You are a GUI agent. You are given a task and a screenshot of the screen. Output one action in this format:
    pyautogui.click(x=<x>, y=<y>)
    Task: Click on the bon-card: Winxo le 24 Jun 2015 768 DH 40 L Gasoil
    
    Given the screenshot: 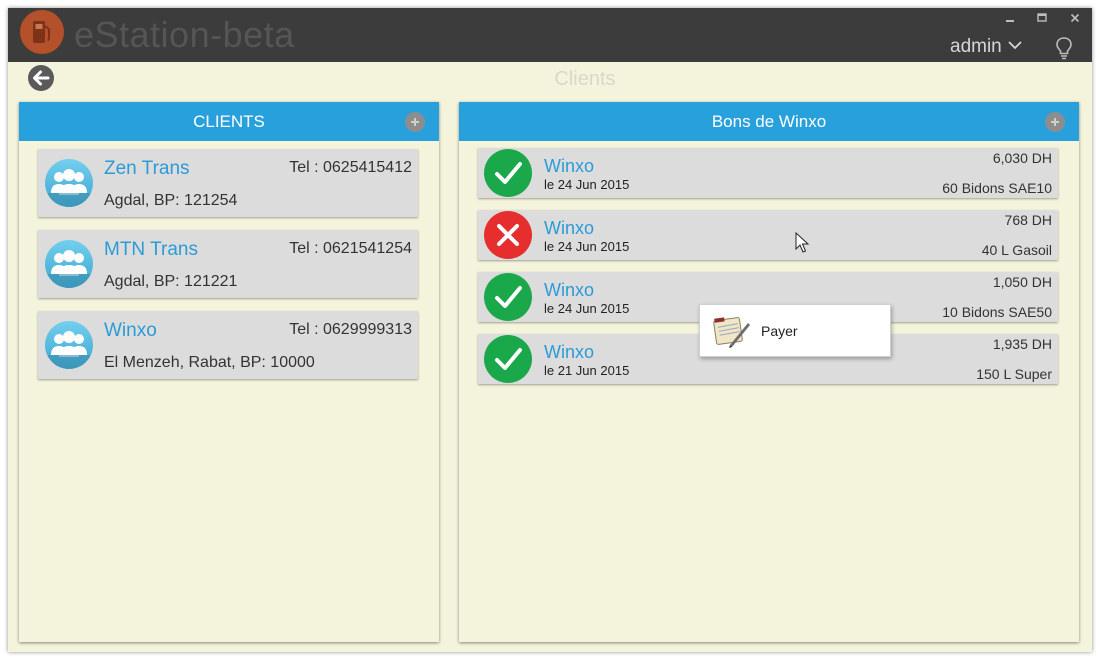 What is the action you would take?
    pyautogui.click(x=768, y=235)
    